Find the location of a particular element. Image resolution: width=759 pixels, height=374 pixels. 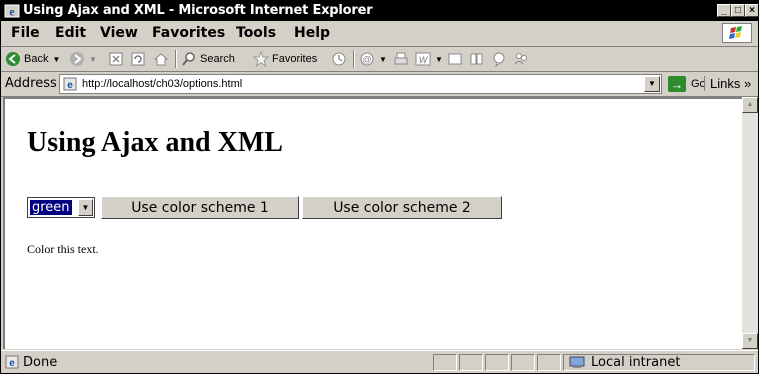

toolbar: Back ▼ ▼ Search Favorites @ ▼ W ▼ is located at coordinates (379, 59).